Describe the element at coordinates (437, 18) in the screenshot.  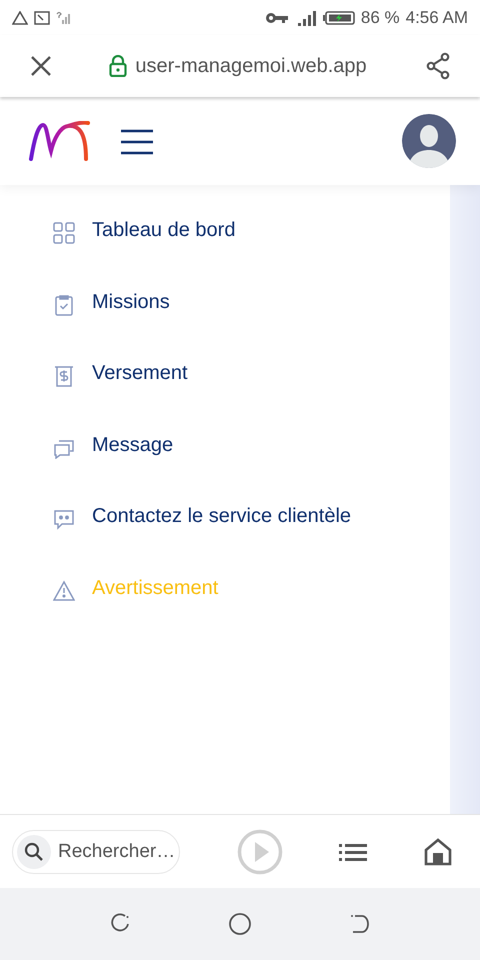
I see `clock-time: 4:56 AM` at that location.